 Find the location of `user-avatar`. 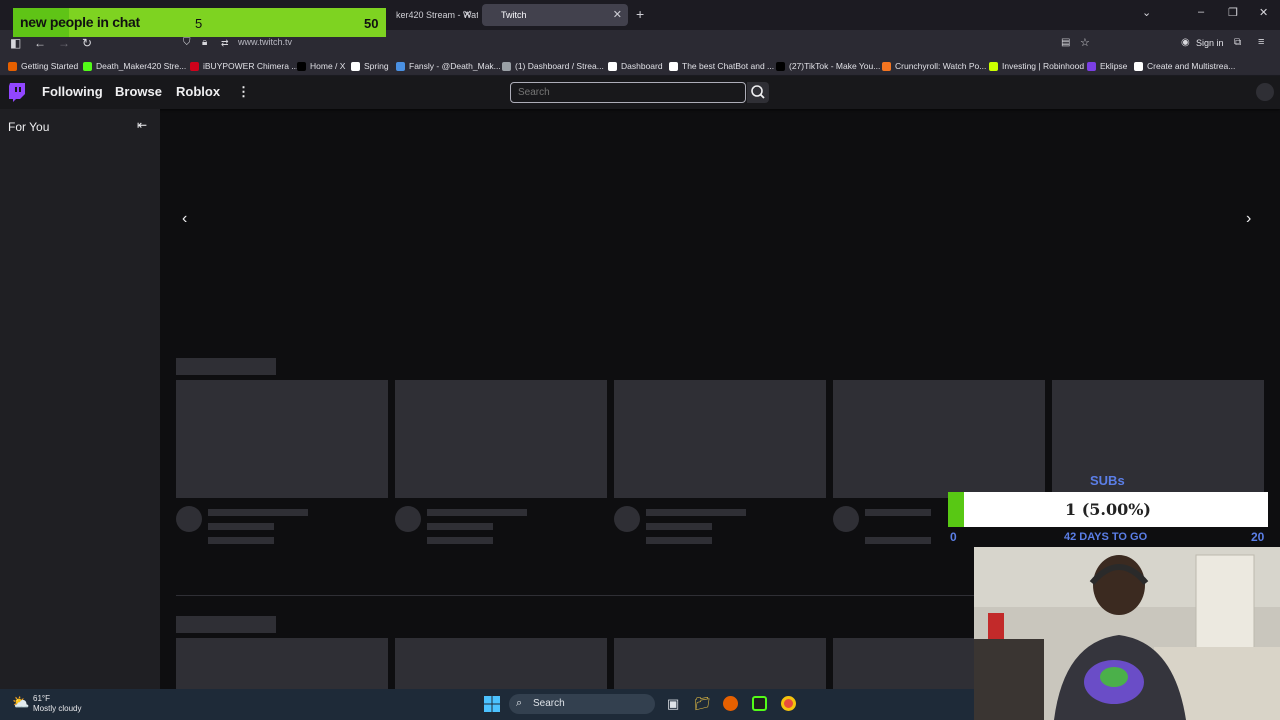

user-avatar is located at coordinates (1265, 92).